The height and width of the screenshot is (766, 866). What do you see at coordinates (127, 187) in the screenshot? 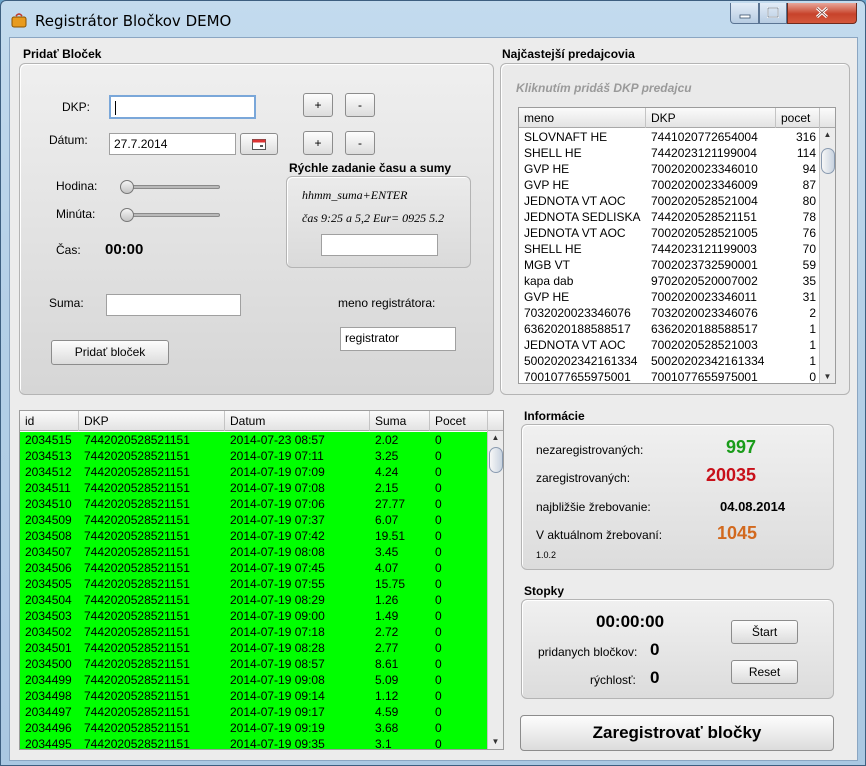
I see `hodina-slider-thumb` at bounding box center [127, 187].